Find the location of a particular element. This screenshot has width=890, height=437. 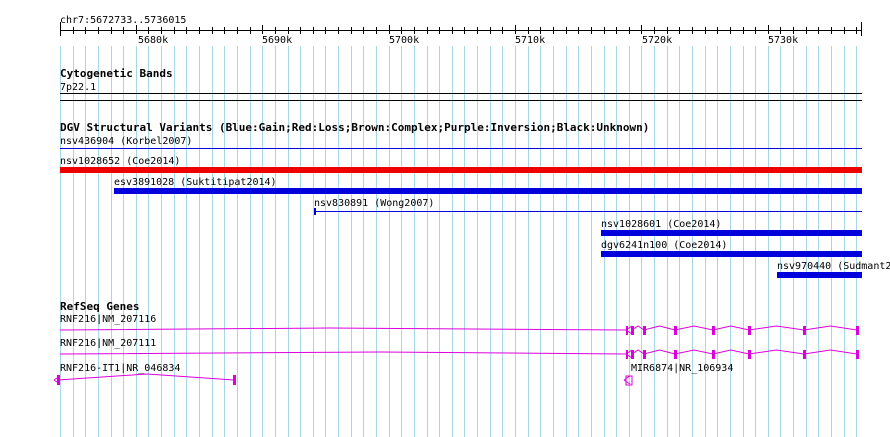

refseq-gene-label: RNF216|NM_207111 is located at coordinates (108, 343).